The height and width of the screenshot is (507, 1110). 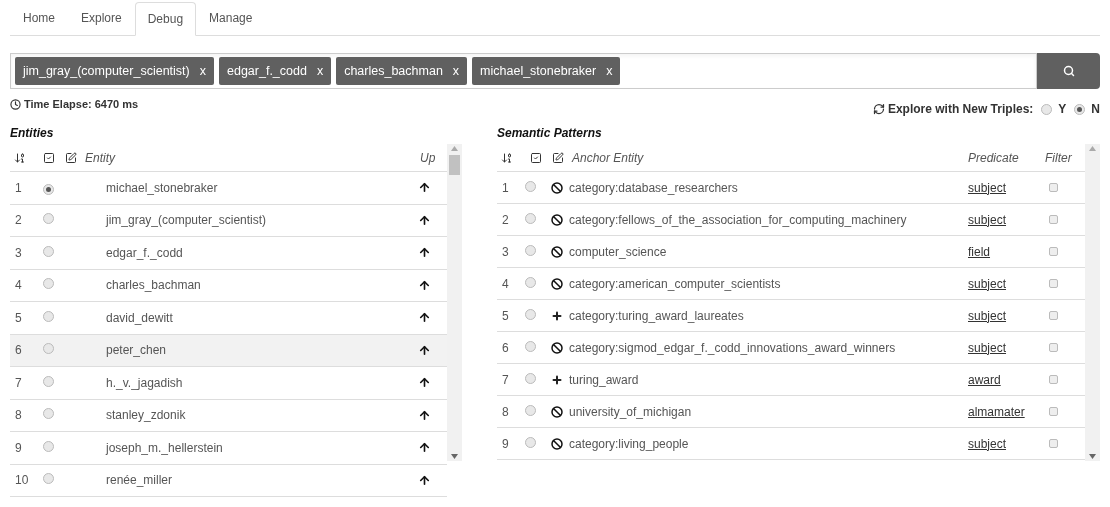 What do you see at coordinates (71, 157) in the screenshot?
I see `edit-icon` at bounding box center [71, 157].